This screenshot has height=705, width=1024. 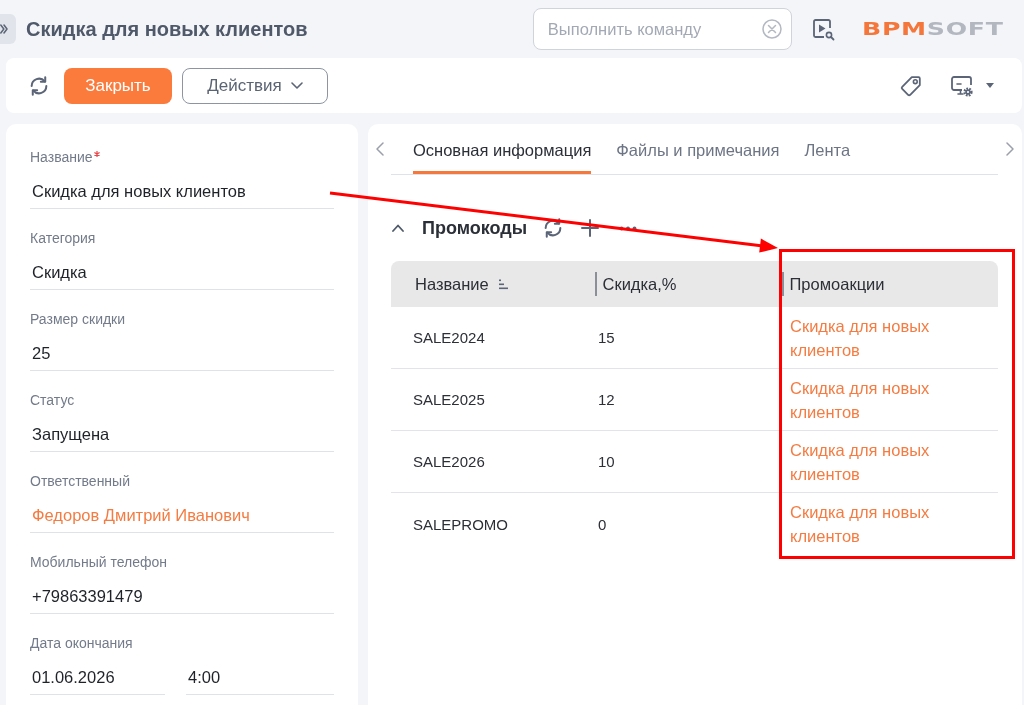 I want to click on field-label: Категория, so click(x=63, y=238).